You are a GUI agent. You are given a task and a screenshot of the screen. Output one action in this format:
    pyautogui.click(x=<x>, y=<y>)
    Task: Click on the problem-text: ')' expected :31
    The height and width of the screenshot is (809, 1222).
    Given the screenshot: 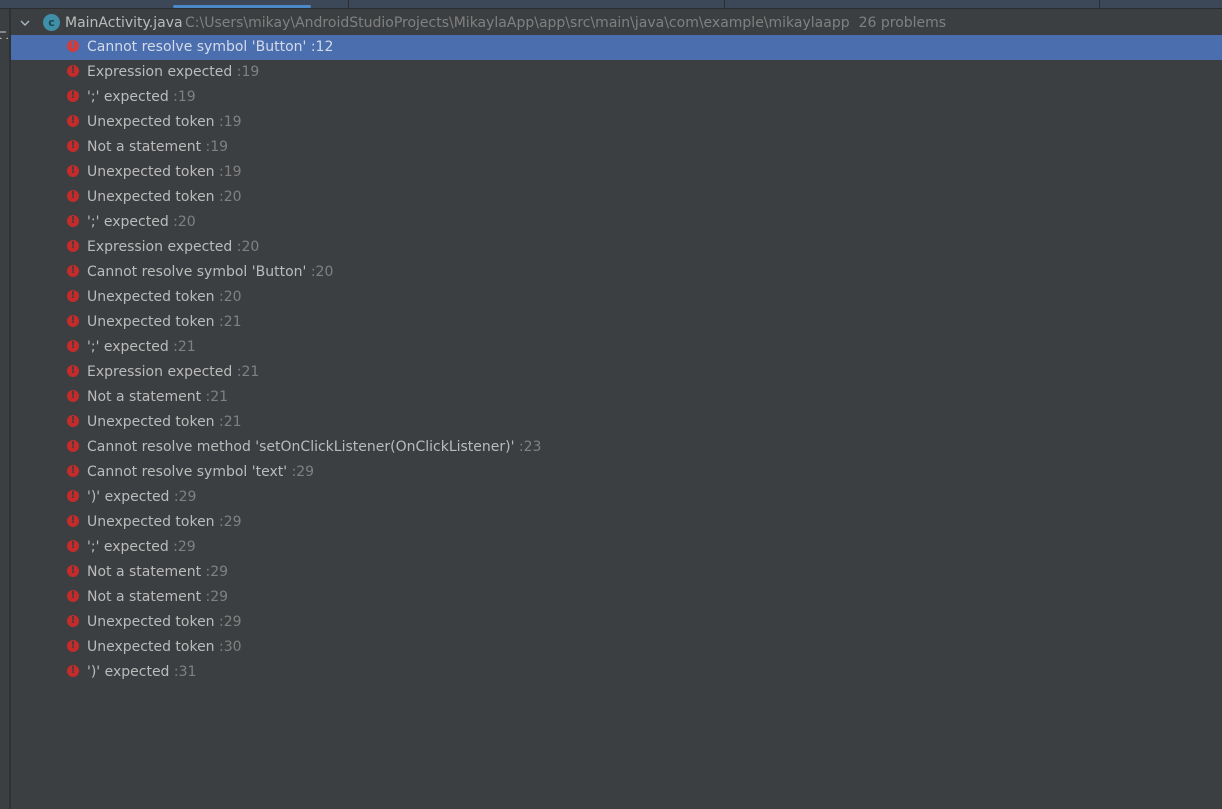 What is the action you would take?
    pyautogui.click(x=141, y=672)
    